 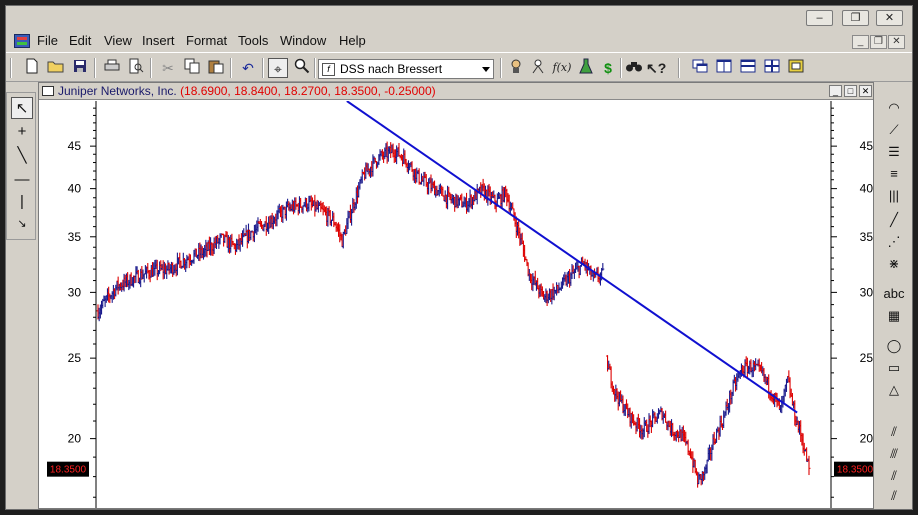 What do you see at coordinates (855, 18) in the screenshot?
I see `maximize-button: ❐` at bounding box center [855, 18].